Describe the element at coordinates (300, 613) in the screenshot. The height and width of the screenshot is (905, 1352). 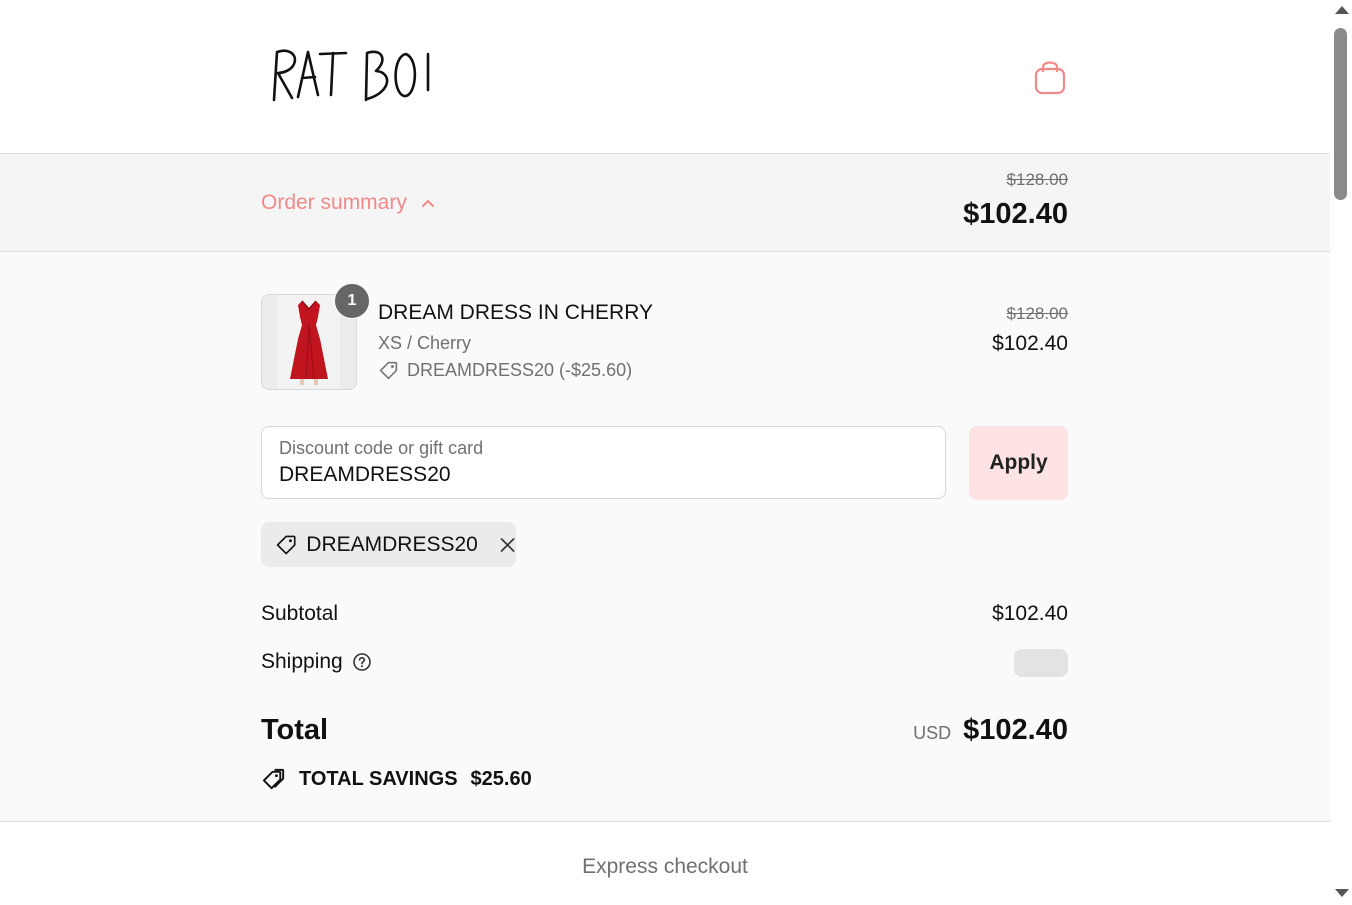
I see `subtotal-label: Subtotal` at that location.